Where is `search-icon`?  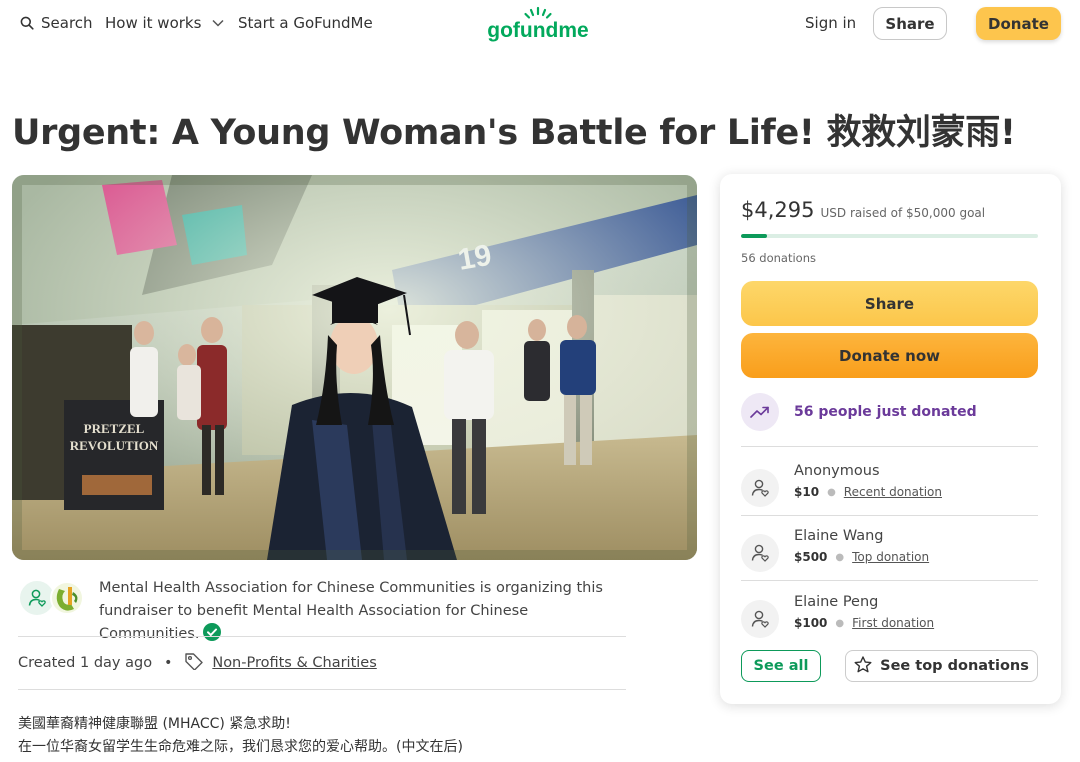
search-icon is located at coordinates (27, 23).